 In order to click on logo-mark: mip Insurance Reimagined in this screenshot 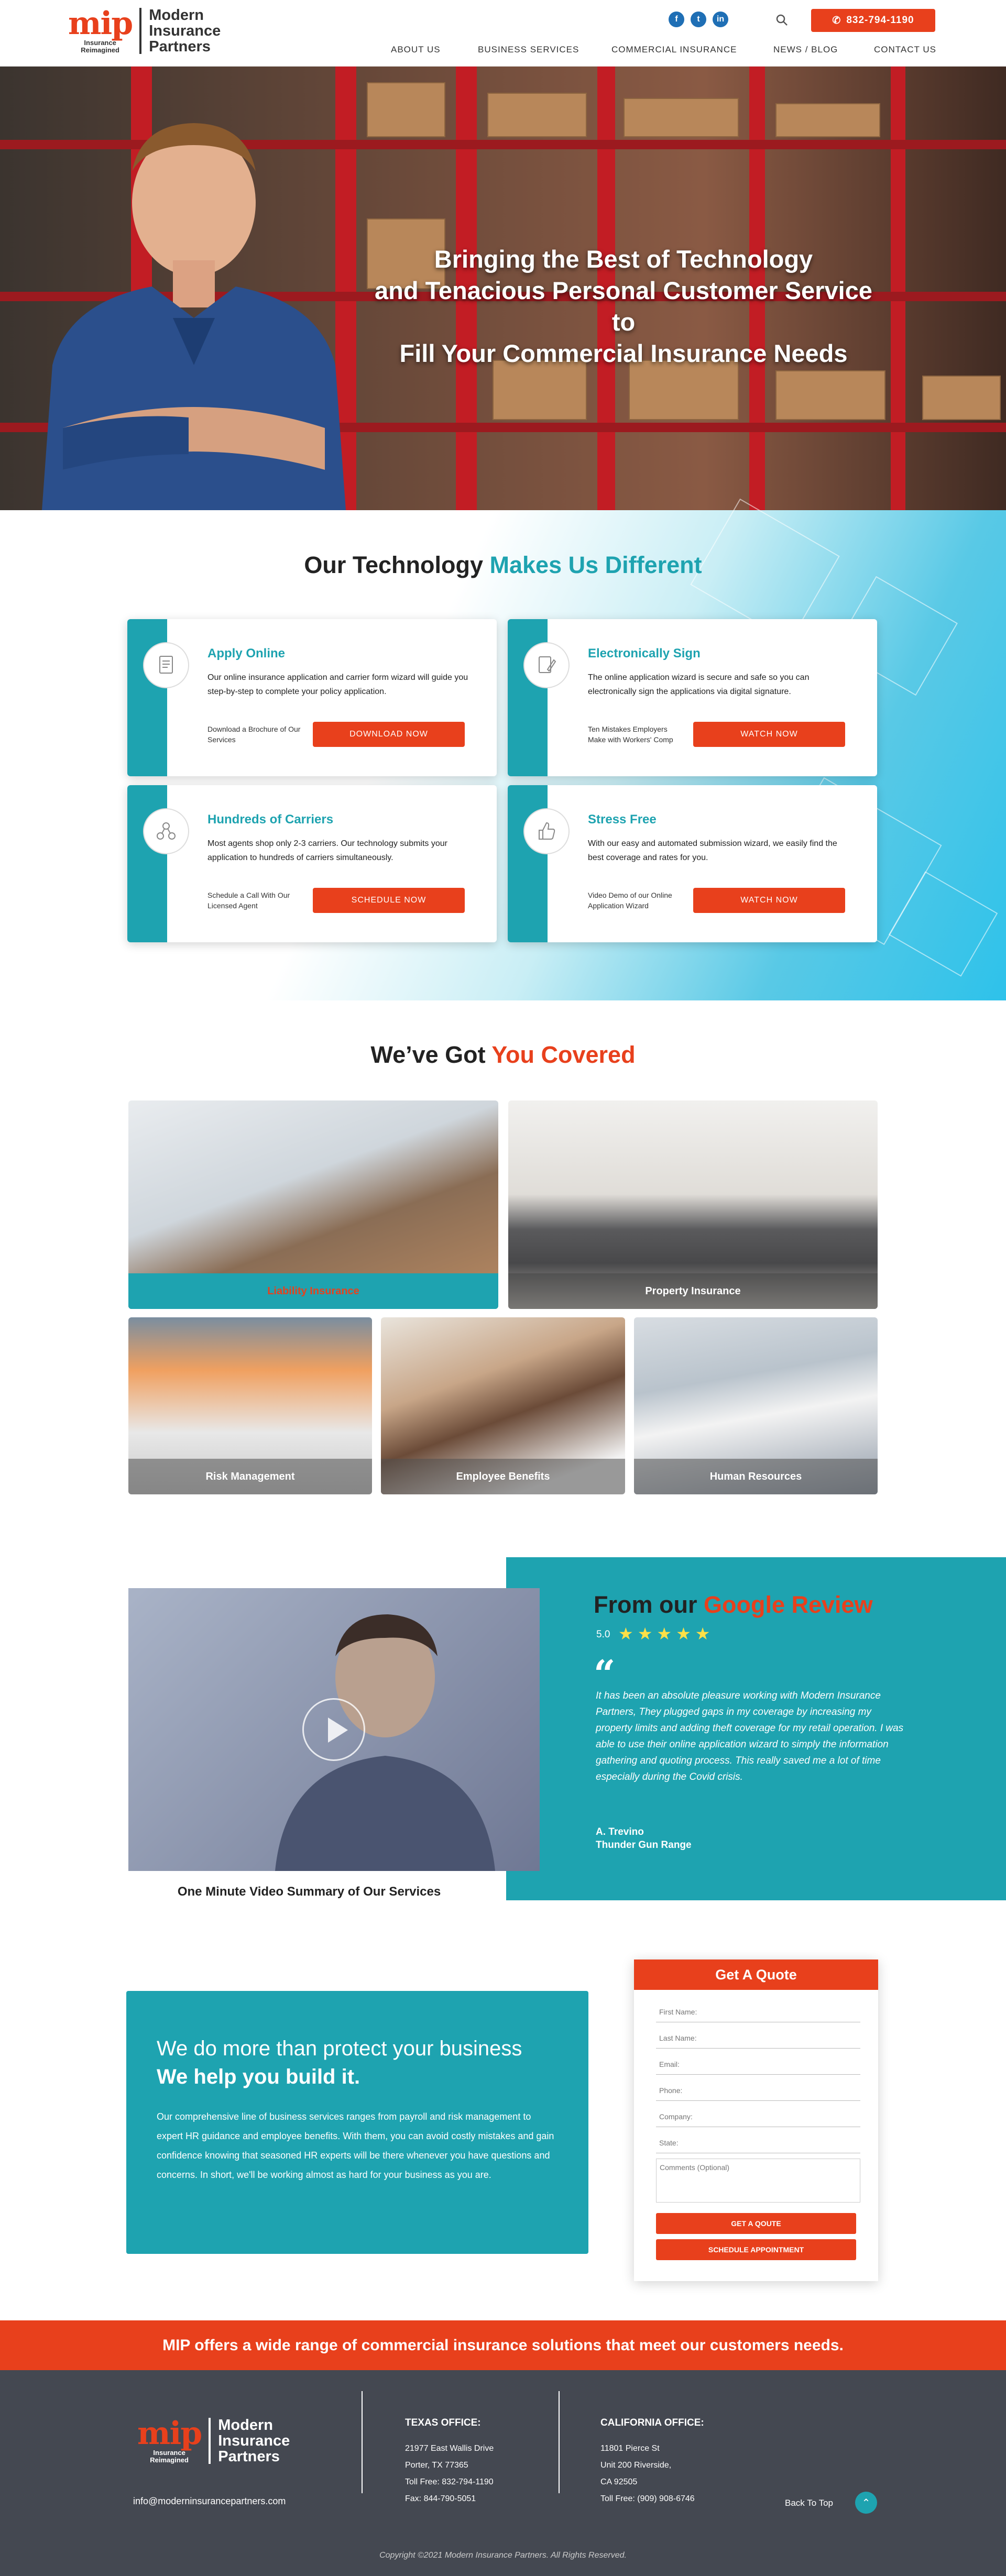, I will do `click(174, 2441)`.